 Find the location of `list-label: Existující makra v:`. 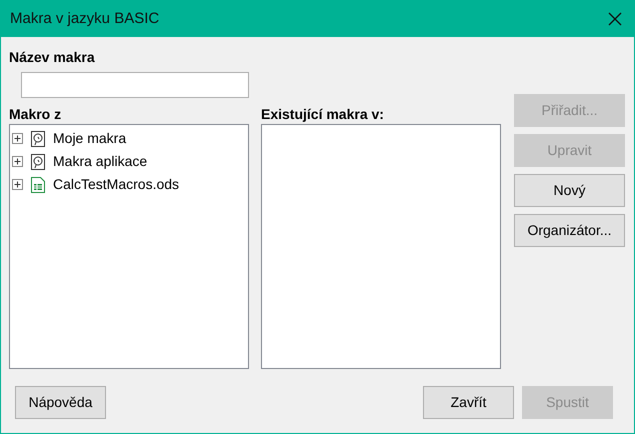

list-label: Existující makra v: is located at coordinates (322, 114).